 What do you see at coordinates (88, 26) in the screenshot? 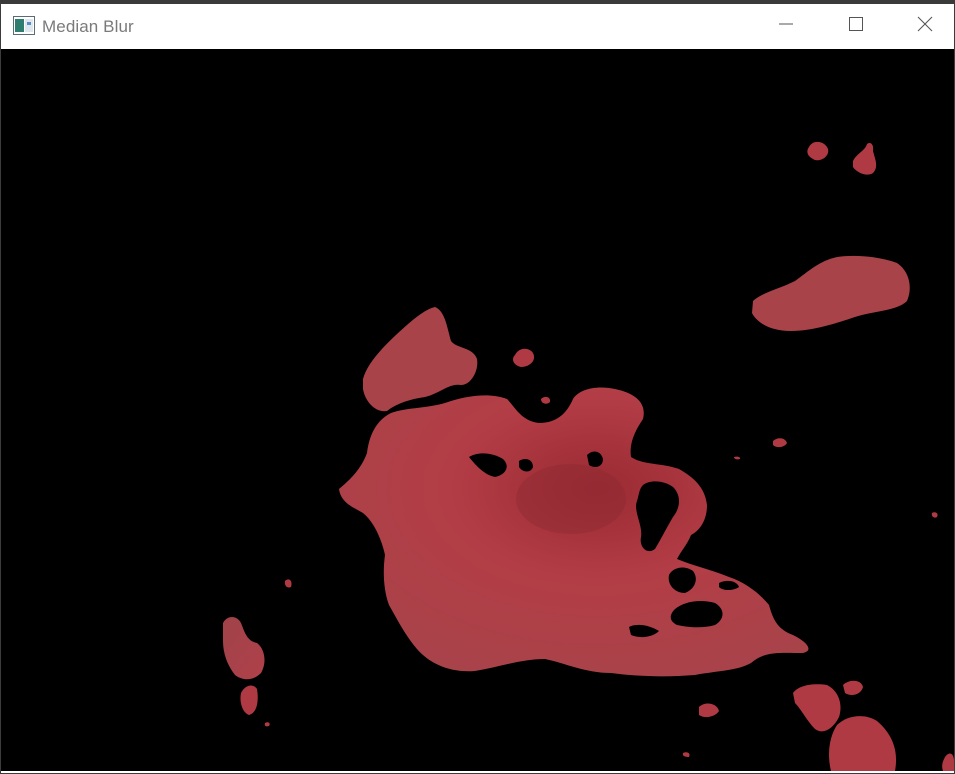
I see `window-title: Median Blur` at bounding box center [88, 26].